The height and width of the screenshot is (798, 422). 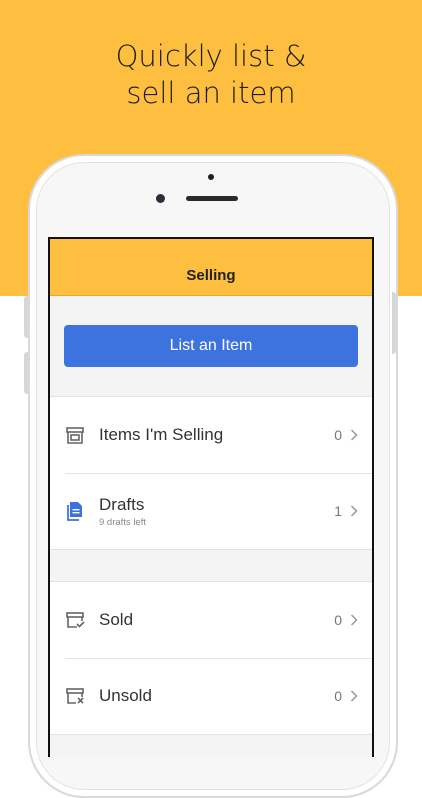 I want to click on phone-volume-down-button, so click(x=26, y=373).